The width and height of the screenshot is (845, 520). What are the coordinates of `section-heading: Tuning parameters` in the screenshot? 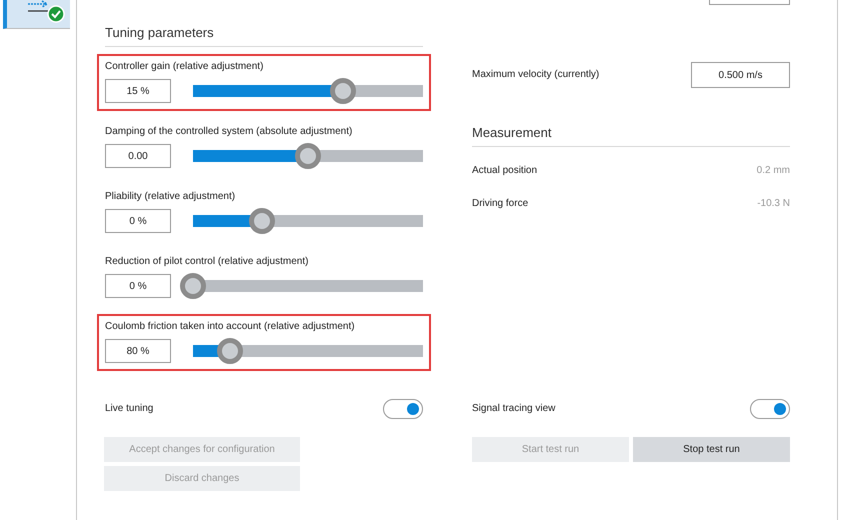 It's located at (264, 35).